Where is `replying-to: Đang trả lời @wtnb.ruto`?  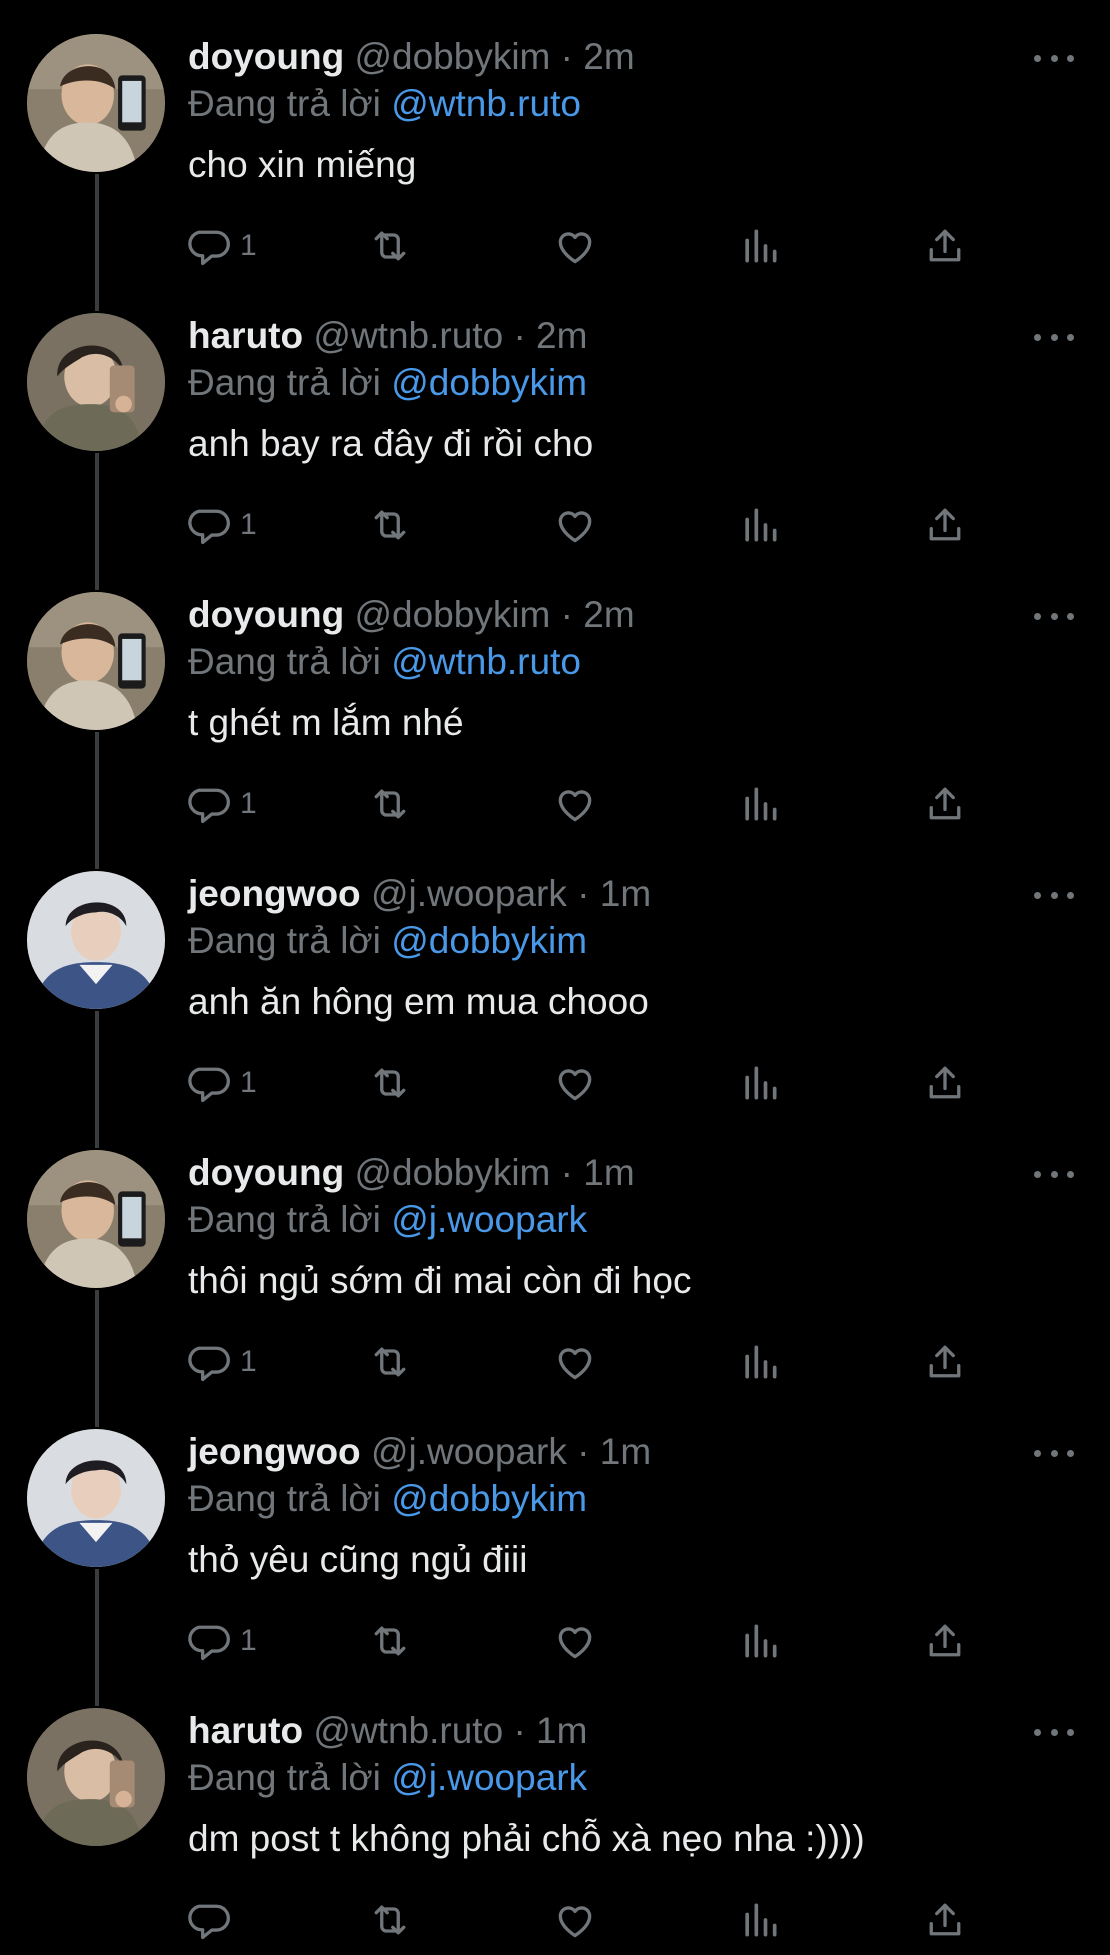 replying-to: Đang trả lời @wtnb.ruto is located at coordinates (384, 104).